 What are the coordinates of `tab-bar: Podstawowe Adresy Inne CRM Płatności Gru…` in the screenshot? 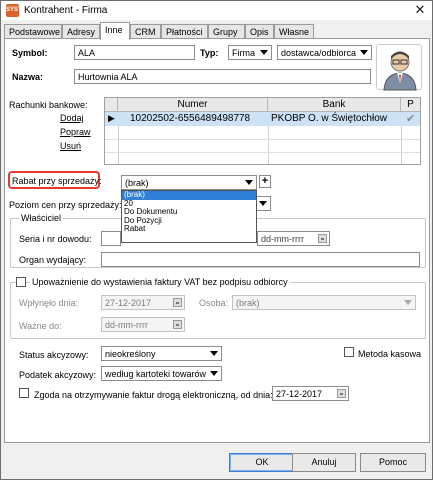 It's located at (217, 31).